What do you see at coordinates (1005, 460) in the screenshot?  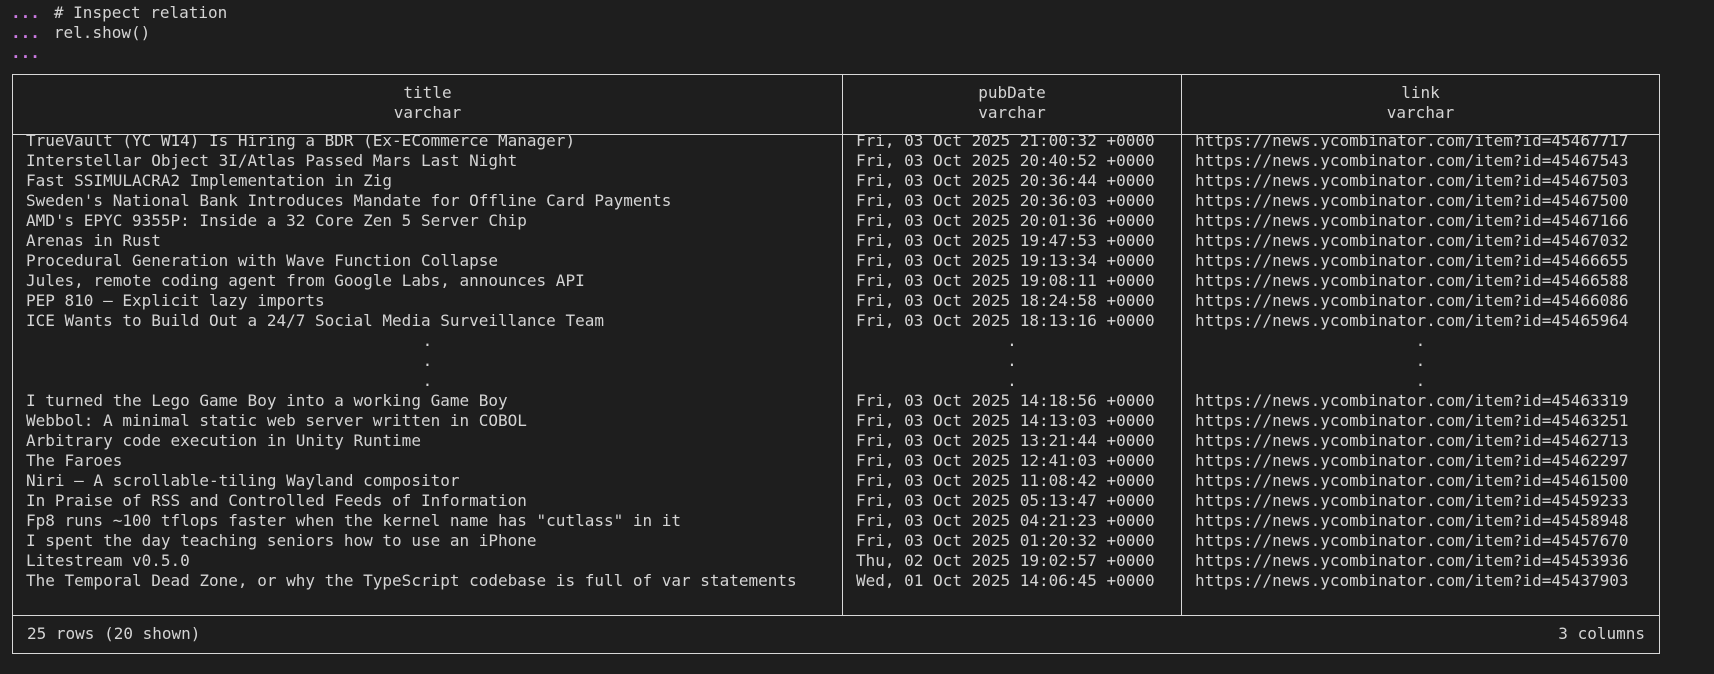 I see `cell-pubdate: Fri, 03 Oct 2025 12:41:03 +0000` at bounding box center [1005, 460].